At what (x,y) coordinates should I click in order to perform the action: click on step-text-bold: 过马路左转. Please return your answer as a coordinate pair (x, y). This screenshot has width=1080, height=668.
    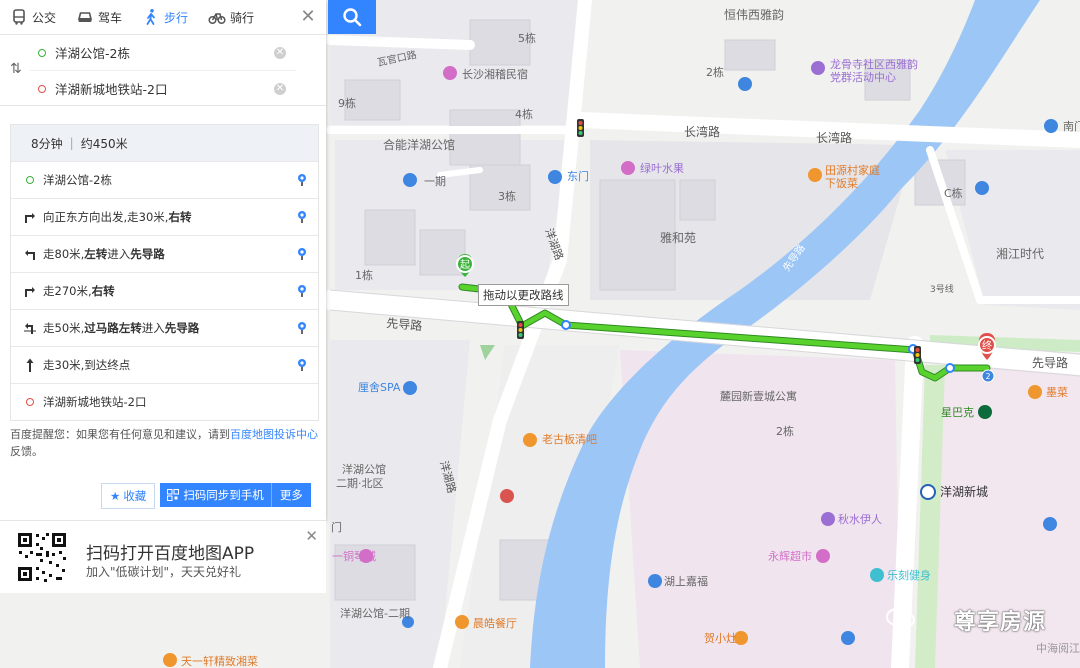
    Looking at the image, I should click on (113, 328).